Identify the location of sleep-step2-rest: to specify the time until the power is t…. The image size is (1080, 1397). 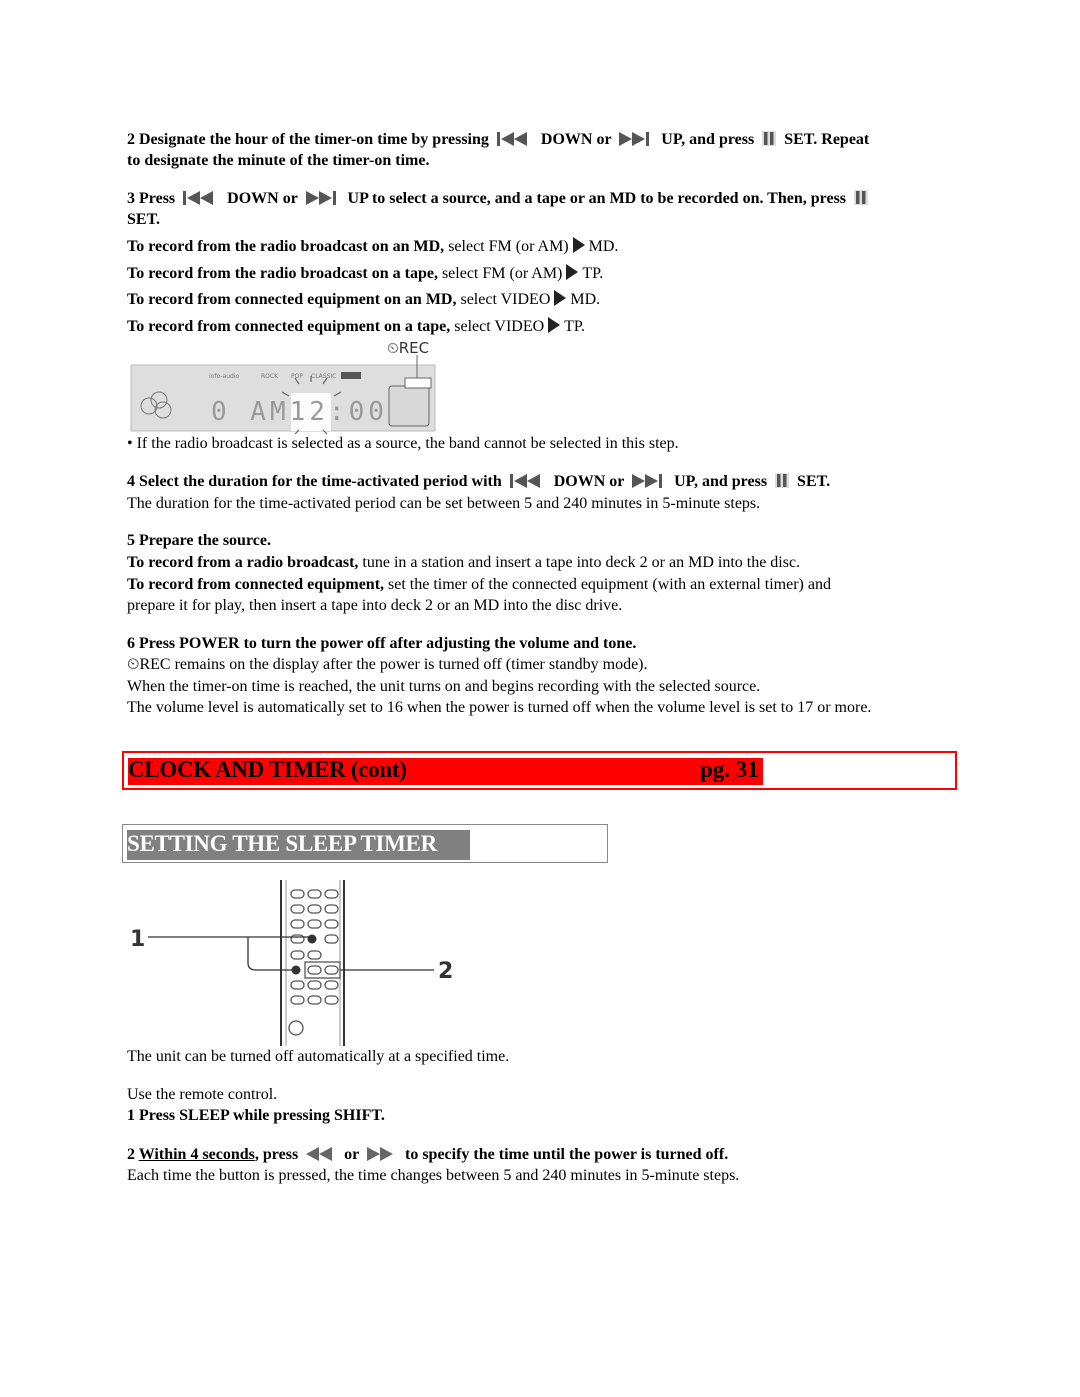
(566, 1154).